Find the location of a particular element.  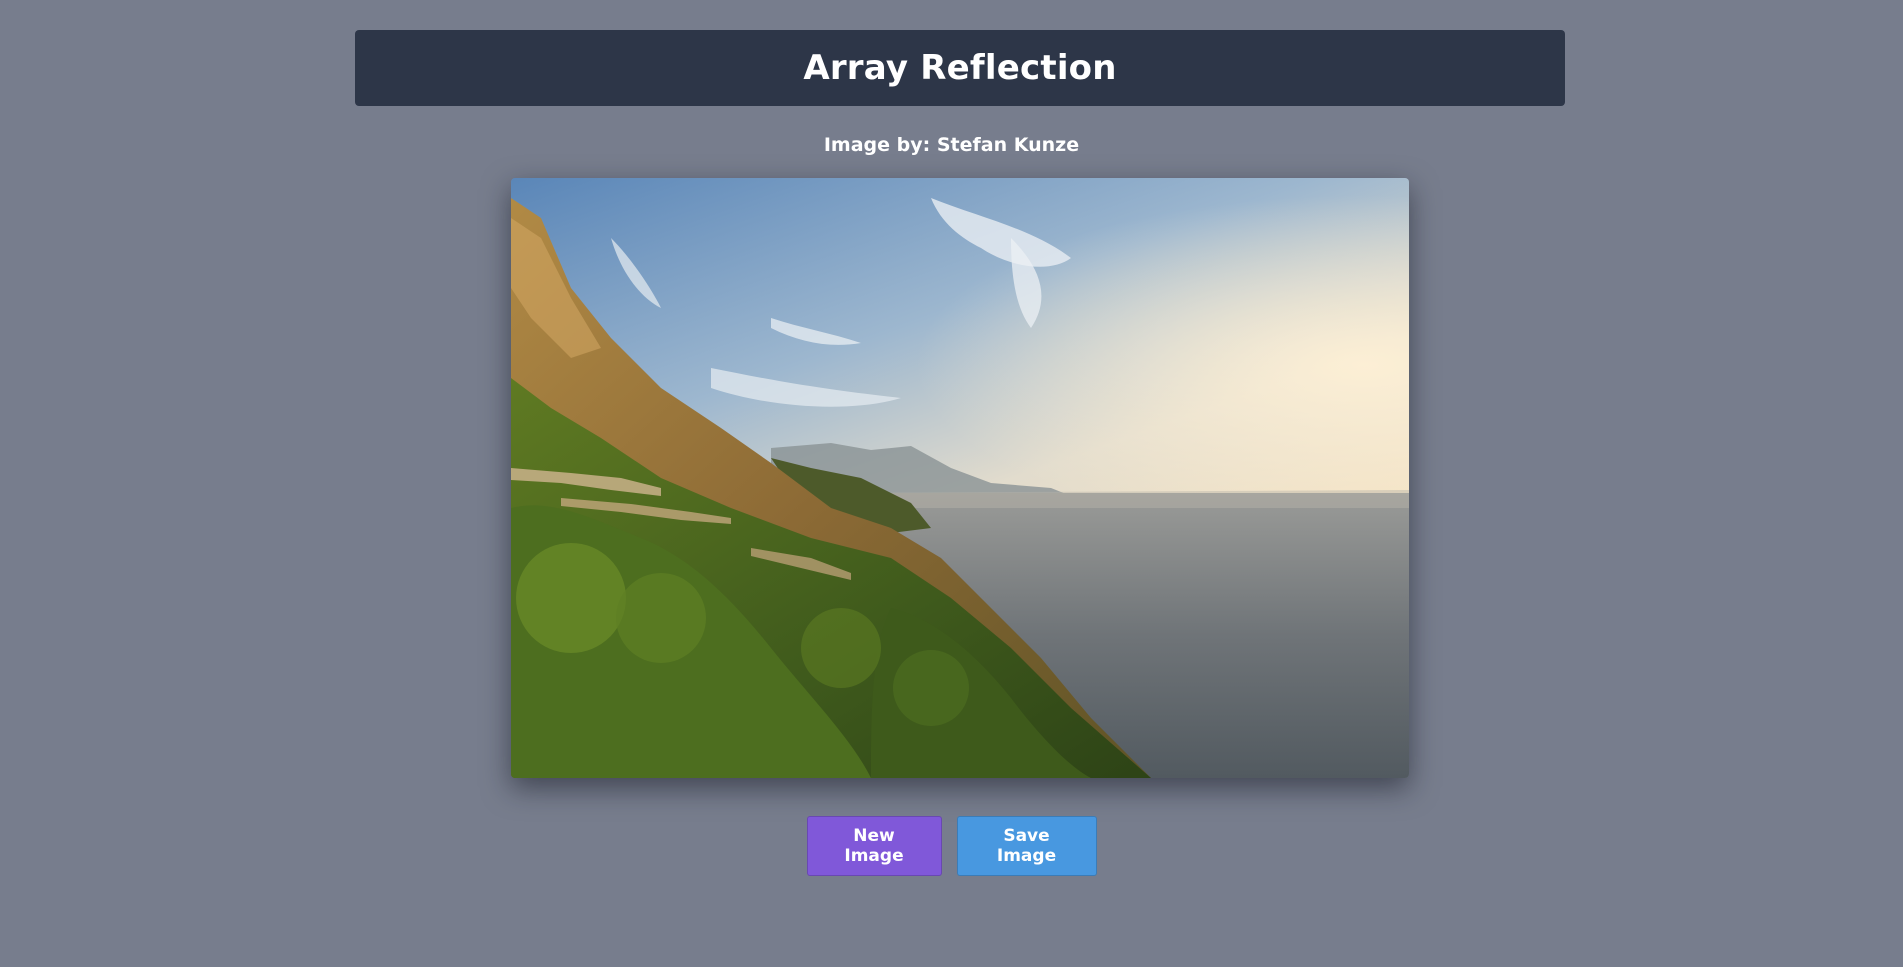

page-header: Array Reflection is located at coordinates (960, 68).